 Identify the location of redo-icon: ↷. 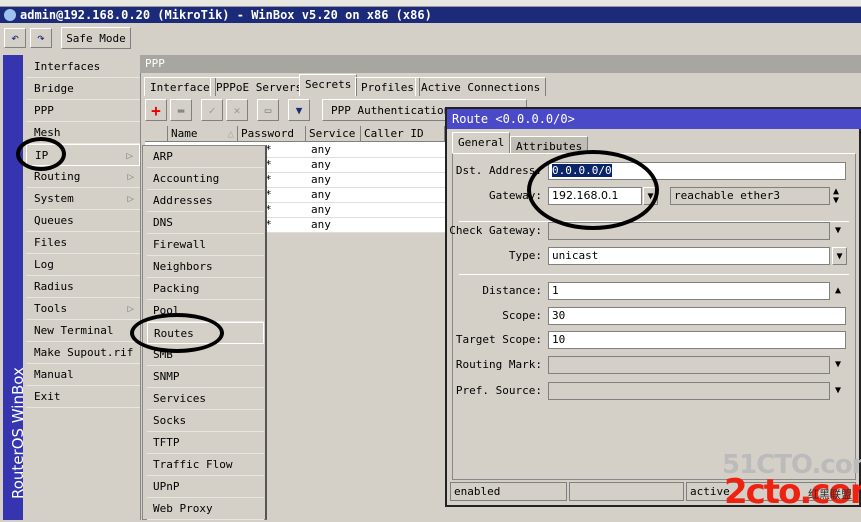
(41, 38).